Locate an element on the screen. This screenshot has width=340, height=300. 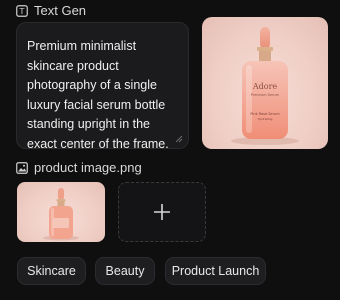
bottle-brand-text: Adore is located at coordinates (265, 86).